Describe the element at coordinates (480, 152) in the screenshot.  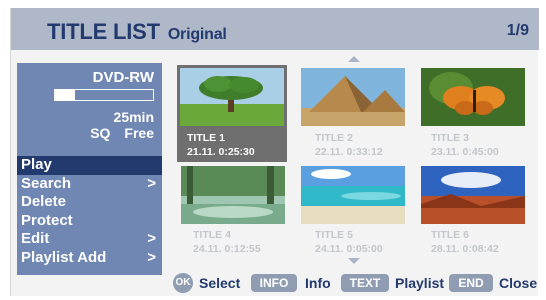
I see `title-duration: 0:45:00` at that location.